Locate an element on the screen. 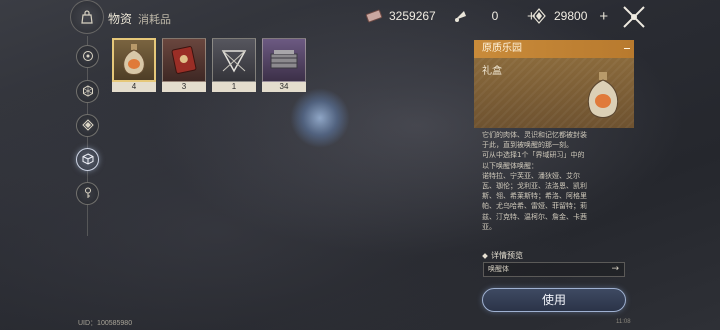  item-count: 4 is located at coordinates (134, 87).